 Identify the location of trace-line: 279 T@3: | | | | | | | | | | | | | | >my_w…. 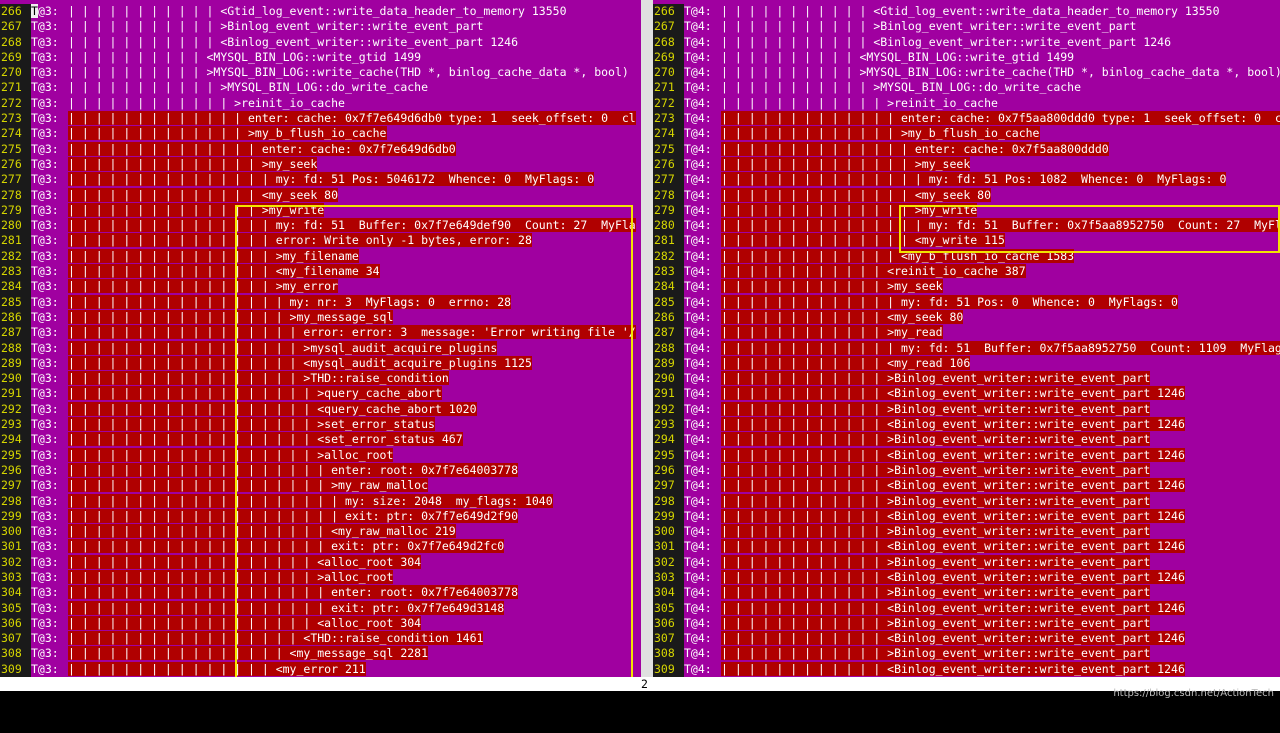
(320, 210).